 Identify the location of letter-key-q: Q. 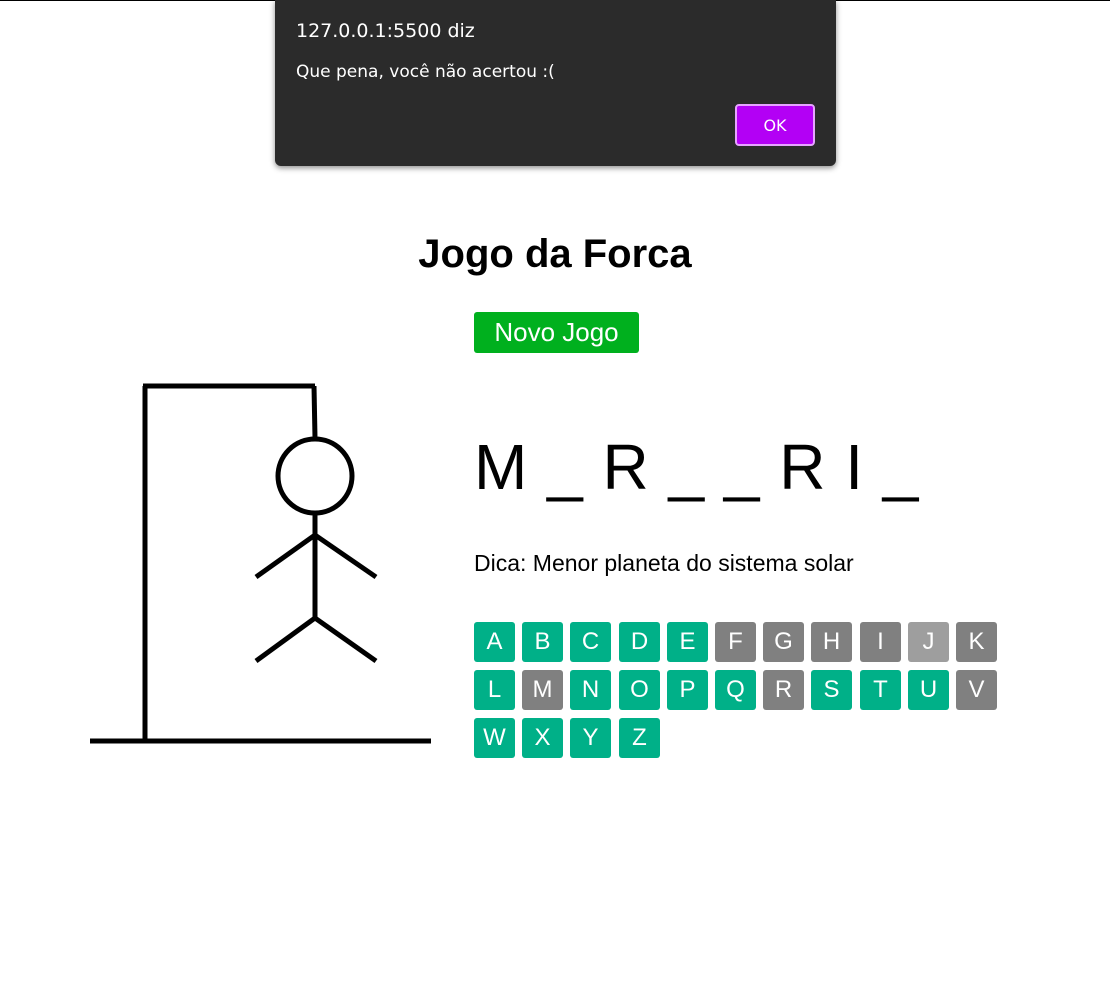
(735, 690).